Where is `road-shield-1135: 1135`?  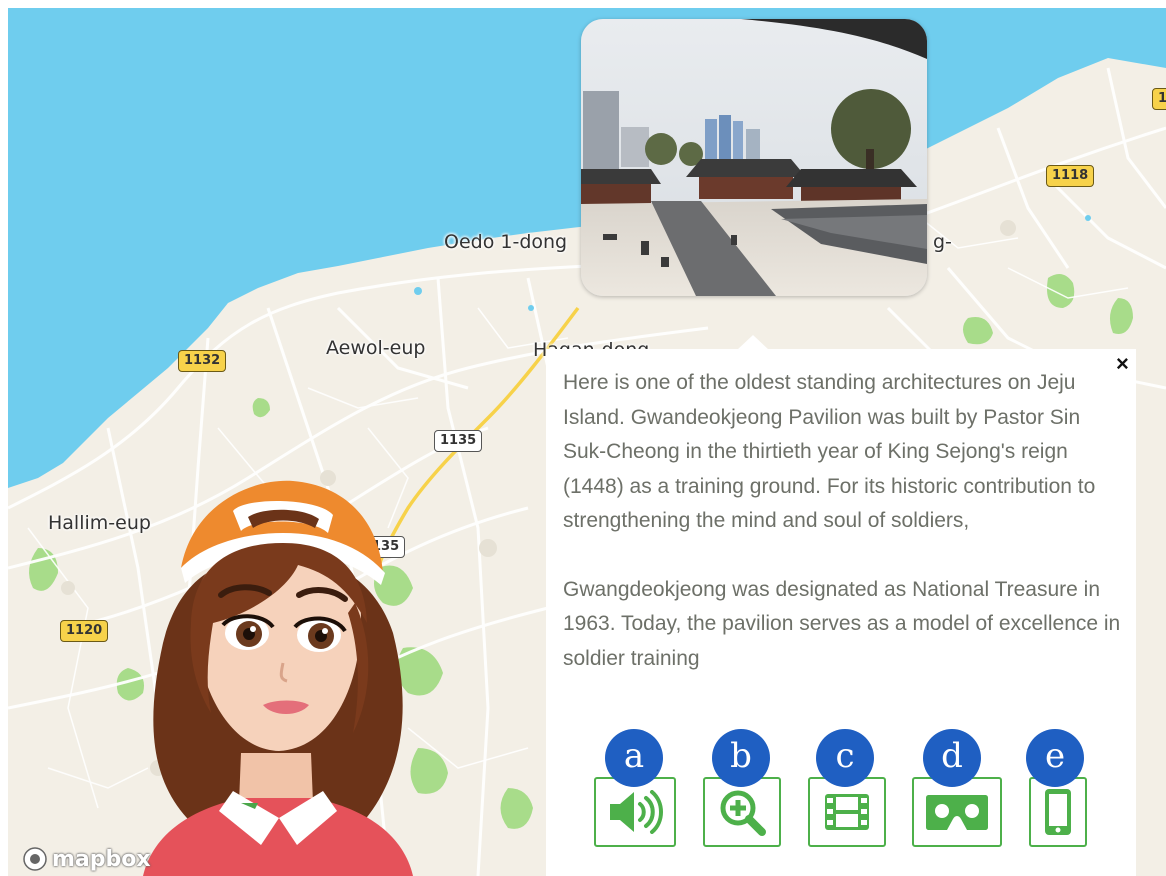 road-shield-1135: 1135 is located at coordinates (458, 441).